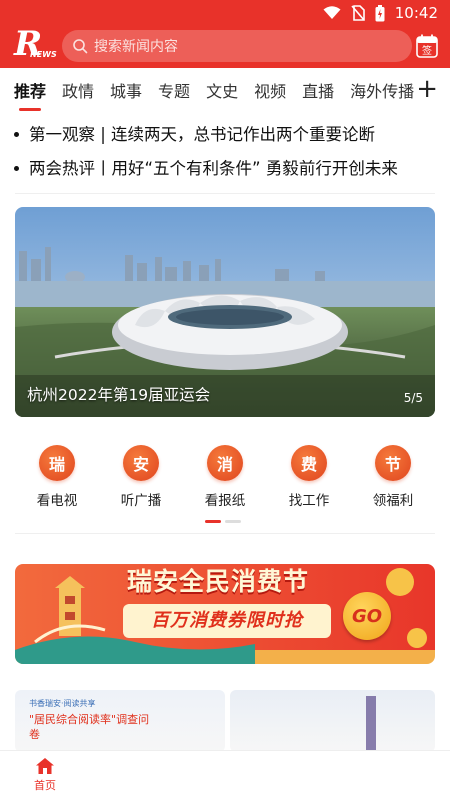 The height and width of the screenshot is (800, 450). Describe the element at coordinates (89, 727) in the screenshot. I see `reading-card-title: "居民综合阅读率"调查问卷` at that location.